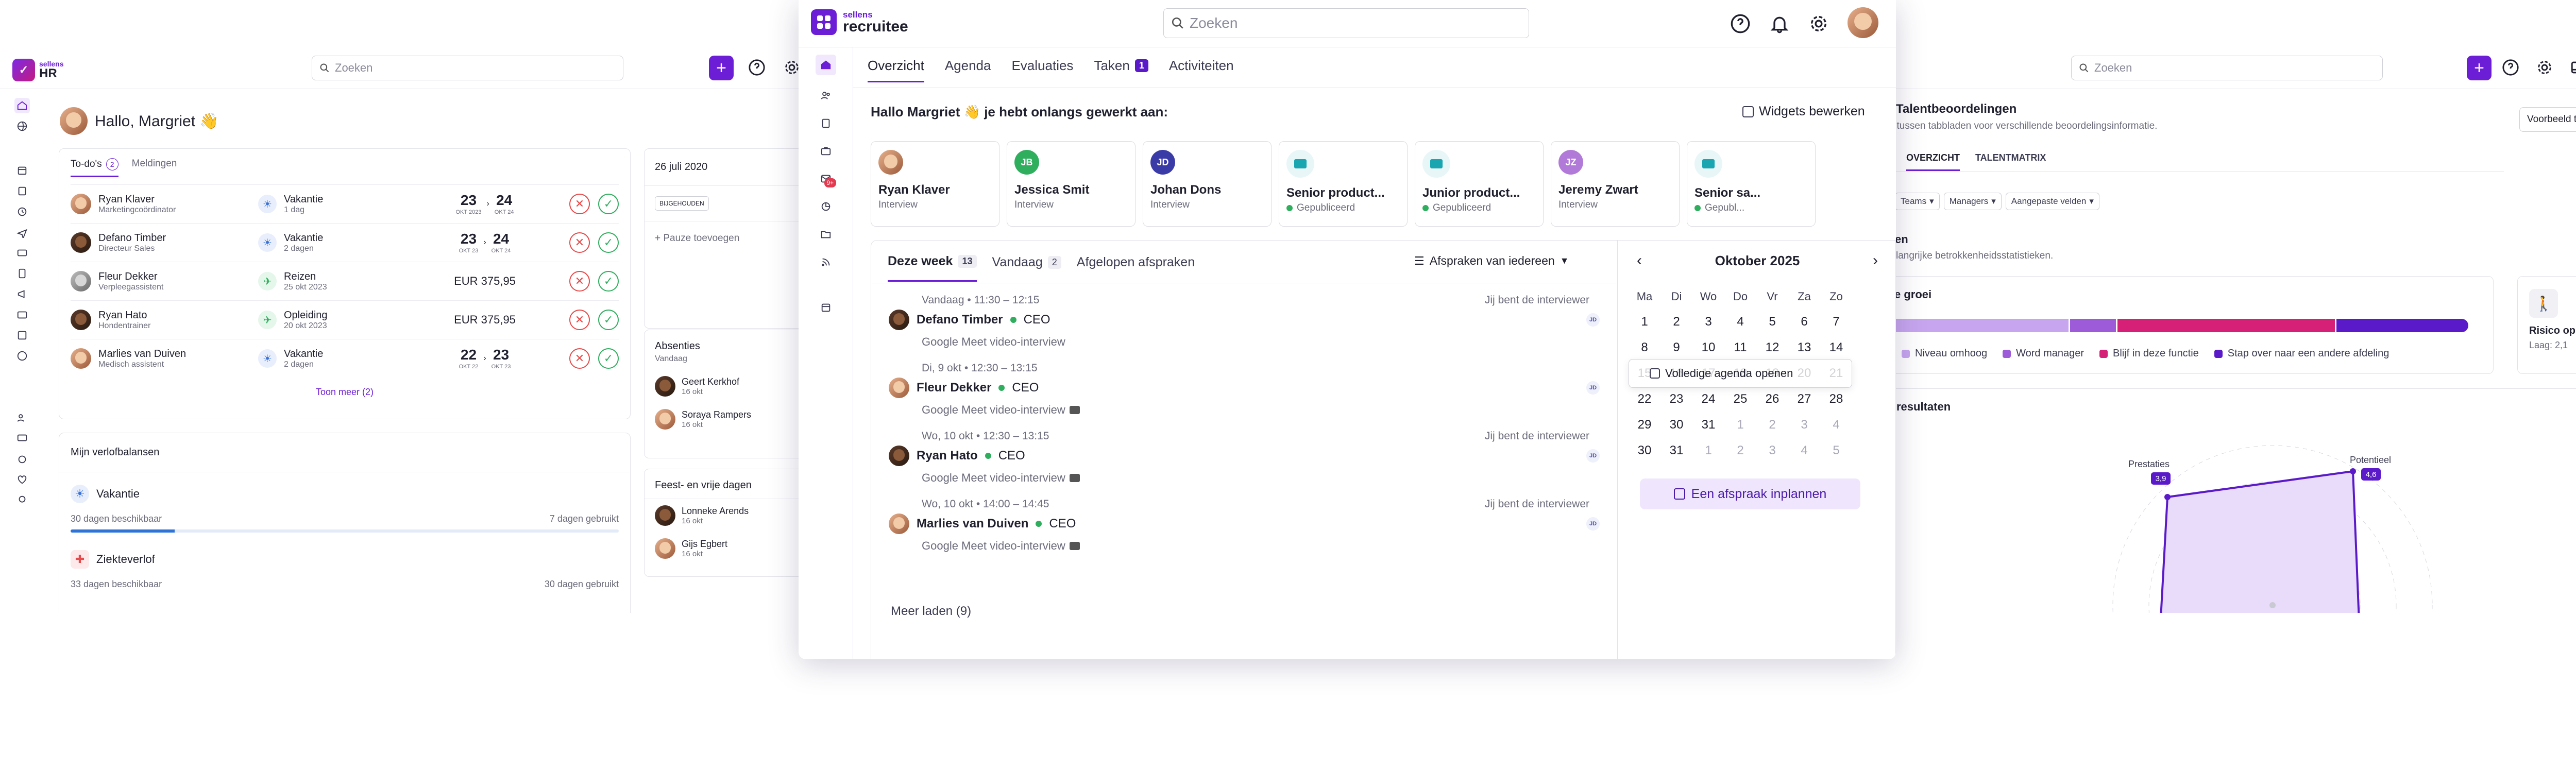 This screenshot has height=770, width=2576. I want to click on calendar-day: 8, so click(1644, 347).